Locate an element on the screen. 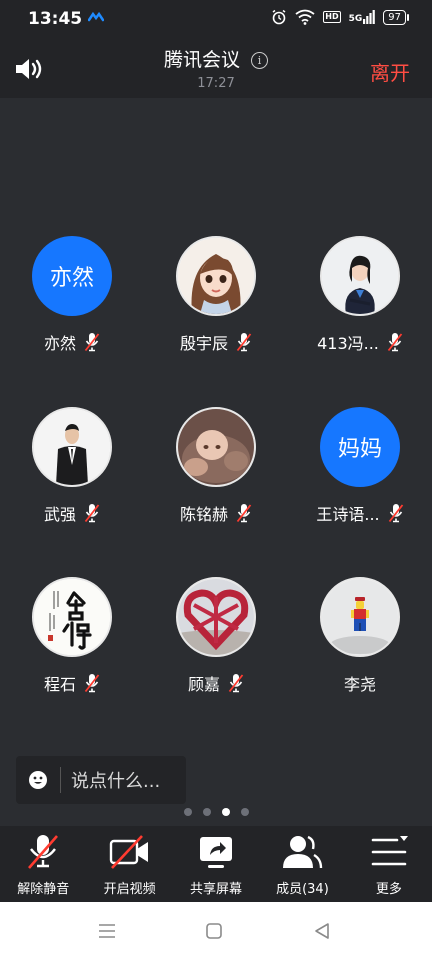 The height and width of the screenshot is (960, 432). more-button: 更多 is located at coordinates (389, 864).